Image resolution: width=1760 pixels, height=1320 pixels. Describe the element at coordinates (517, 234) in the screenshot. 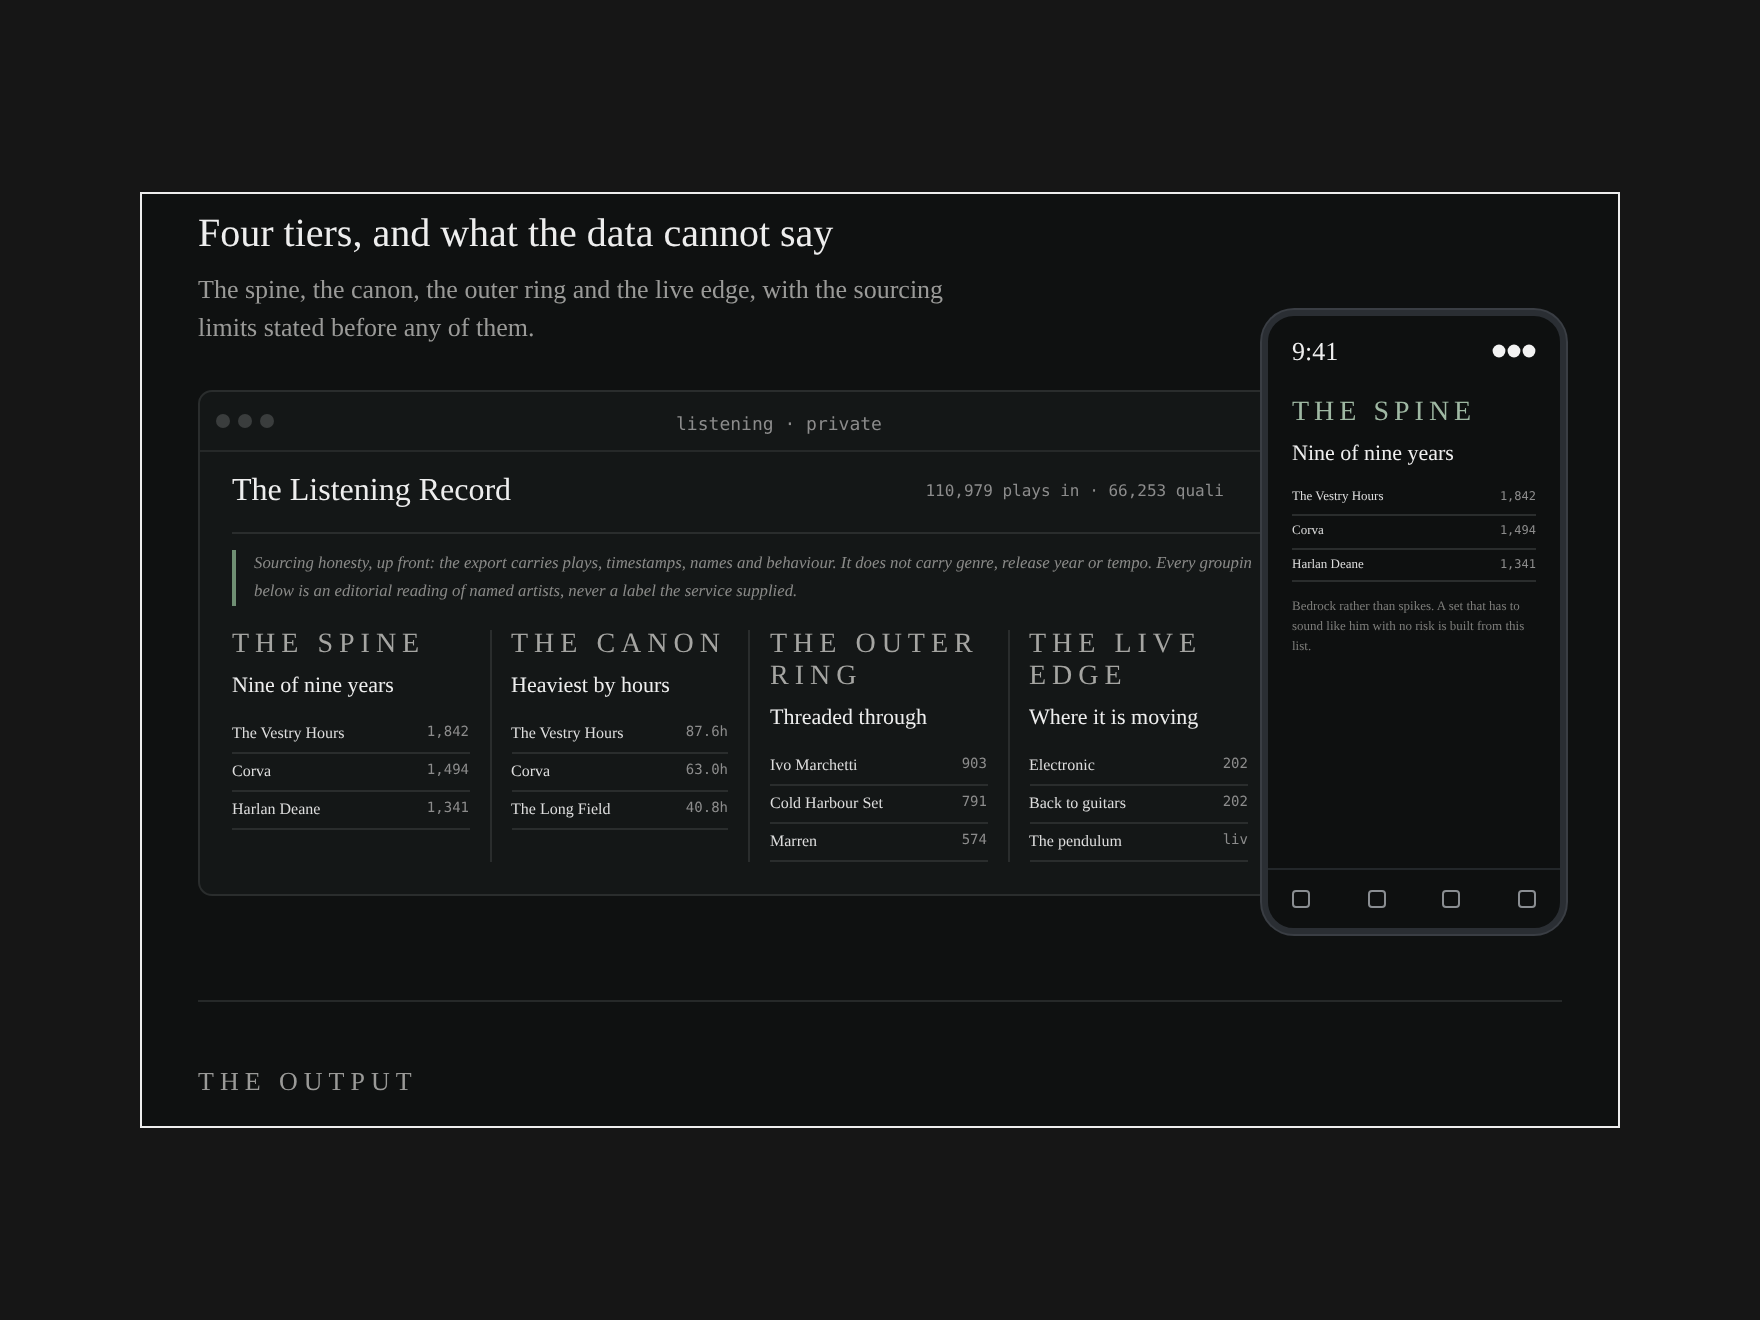

I see `section-title: Four tiers, and what the data cannot say` at that location.